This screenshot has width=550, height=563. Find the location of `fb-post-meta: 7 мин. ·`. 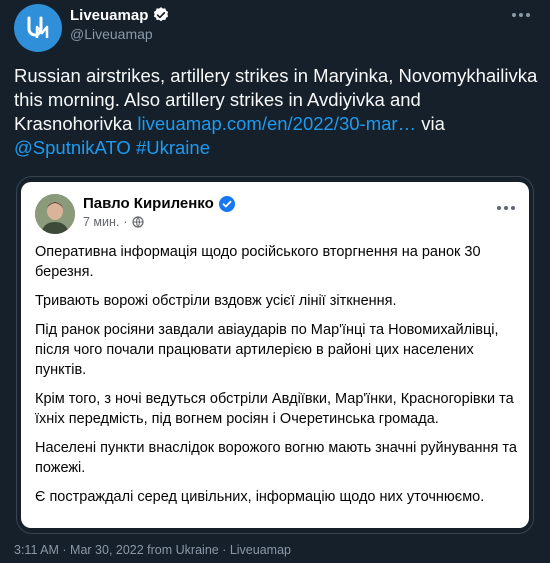

fb-post-meta: 7 мин. · is located at coordinates (113, 222).